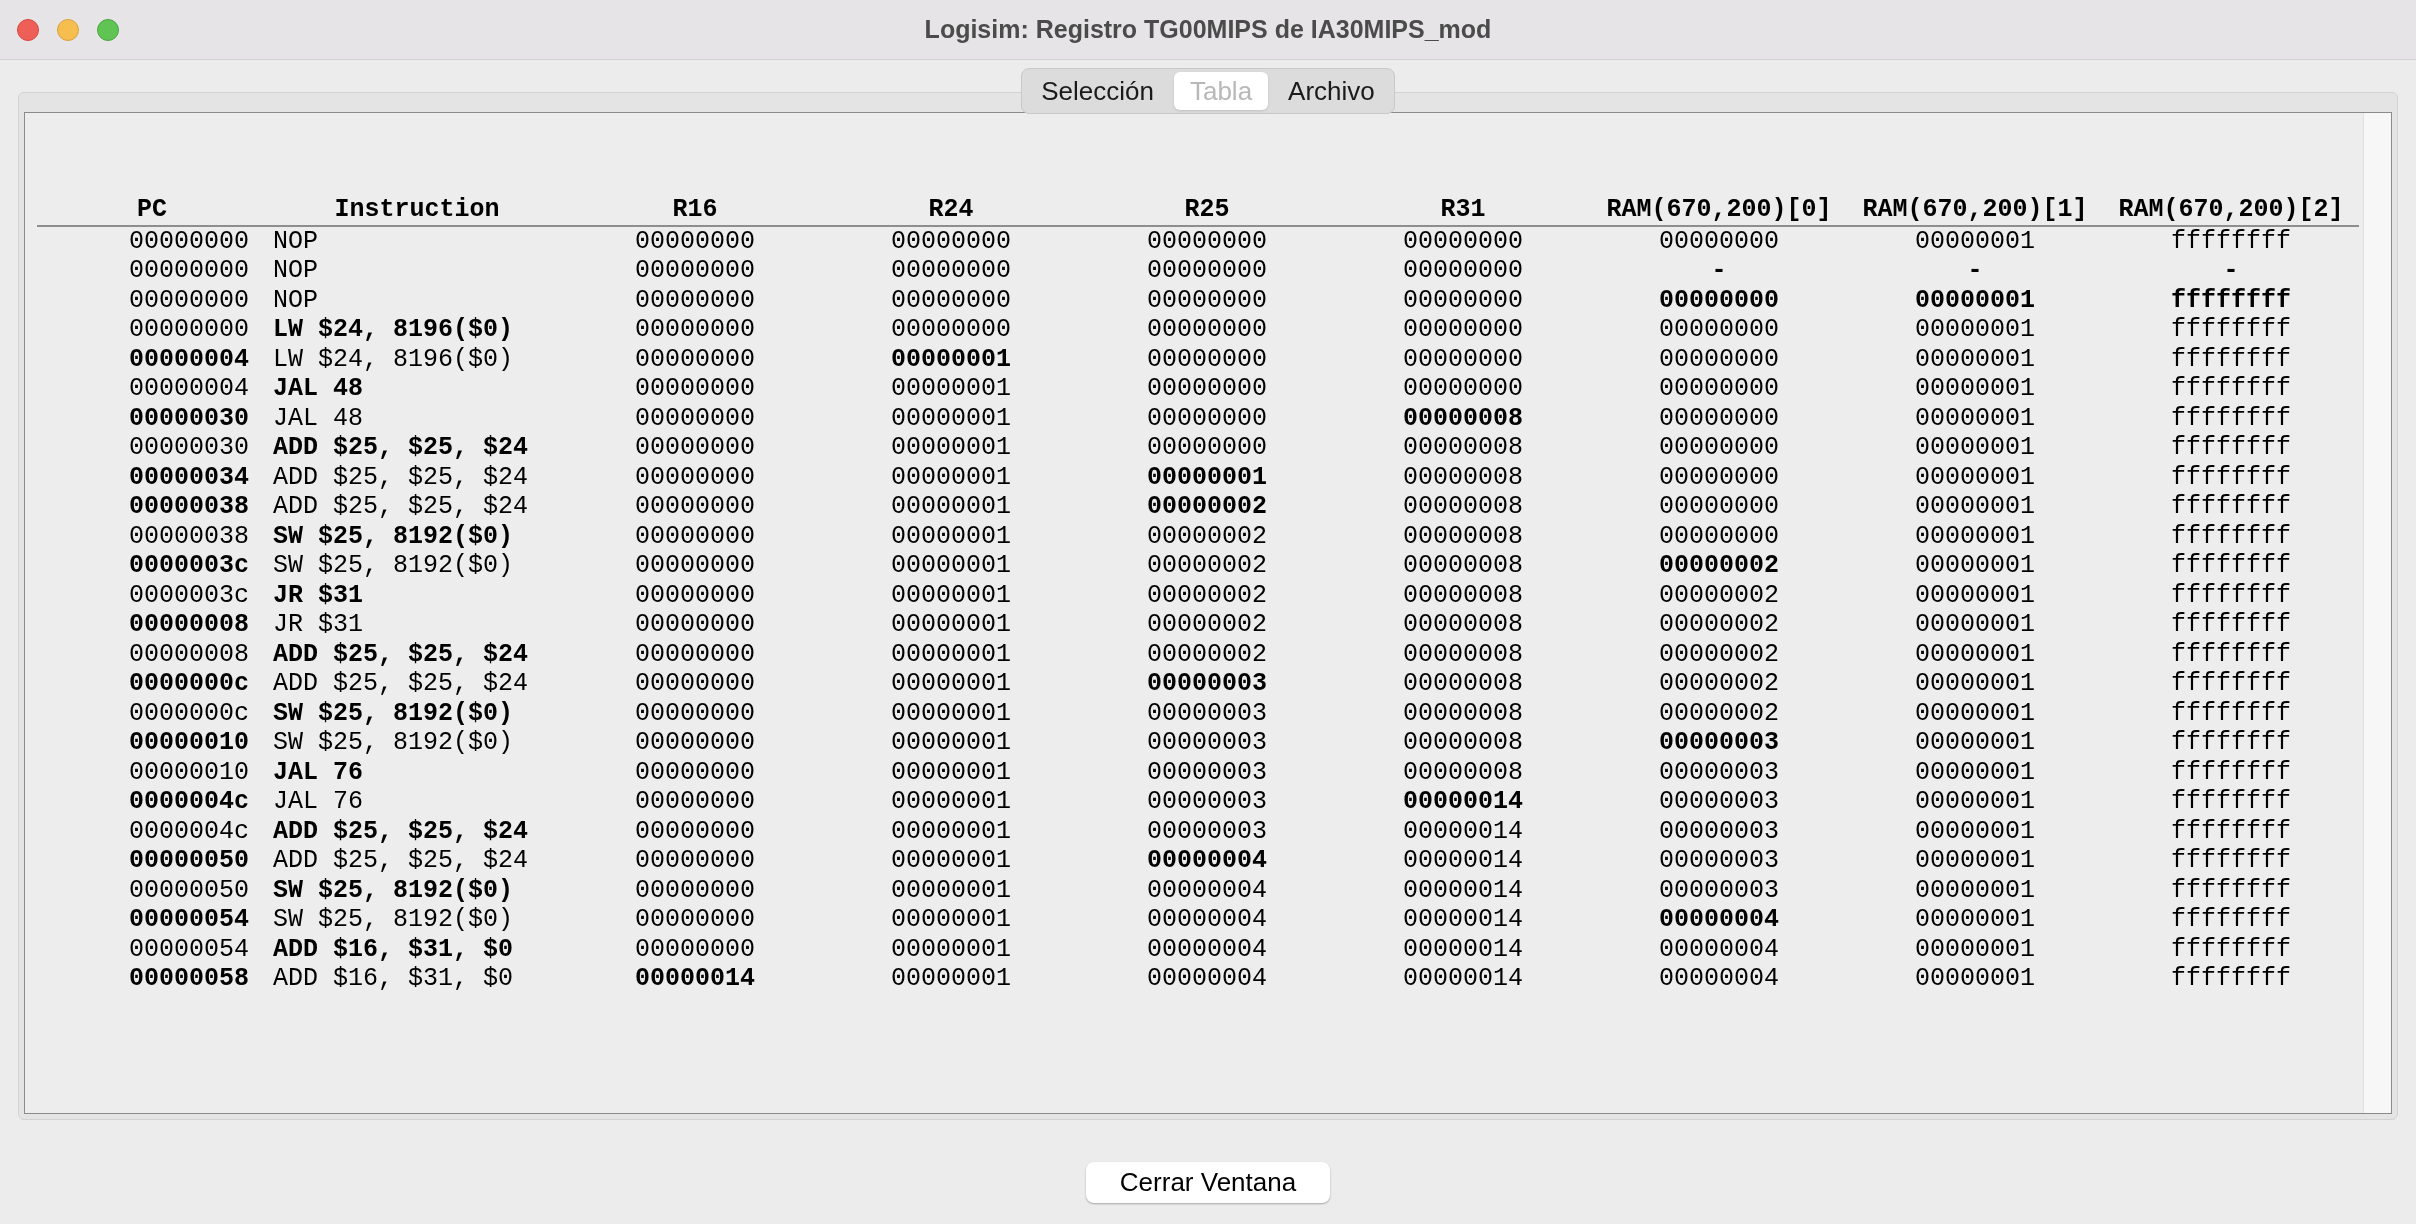  What do you see at coordinates (108, 29) in the screenshot?
I see `maximize-icon` at bounding box center [108, 29].